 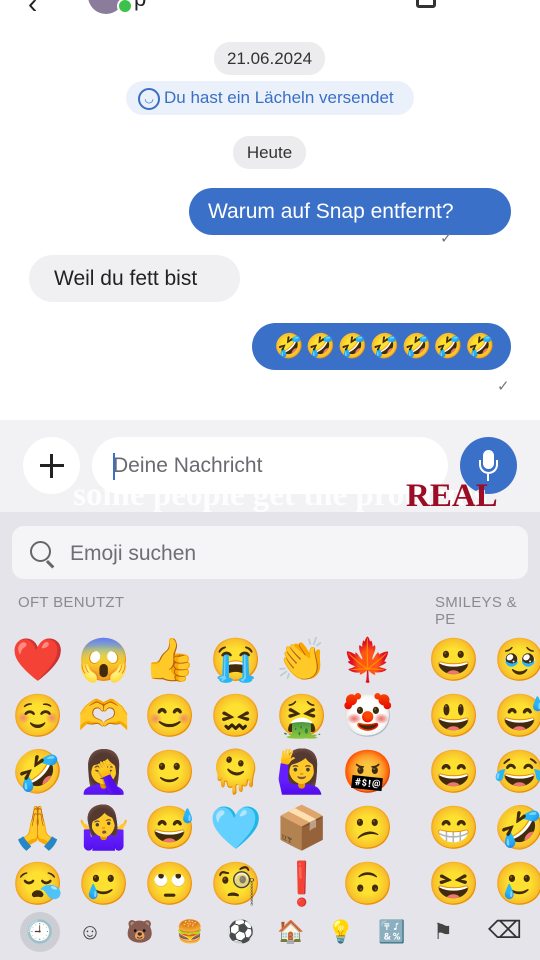 I want to click on search-icon, so click(x=40, y=551).